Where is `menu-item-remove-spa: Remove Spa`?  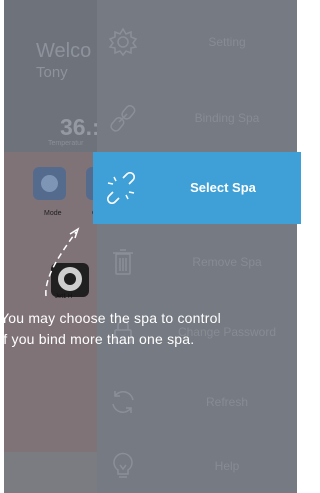 menu-item-remove-spa: Remove Spa is located at coordinates (197, 262).